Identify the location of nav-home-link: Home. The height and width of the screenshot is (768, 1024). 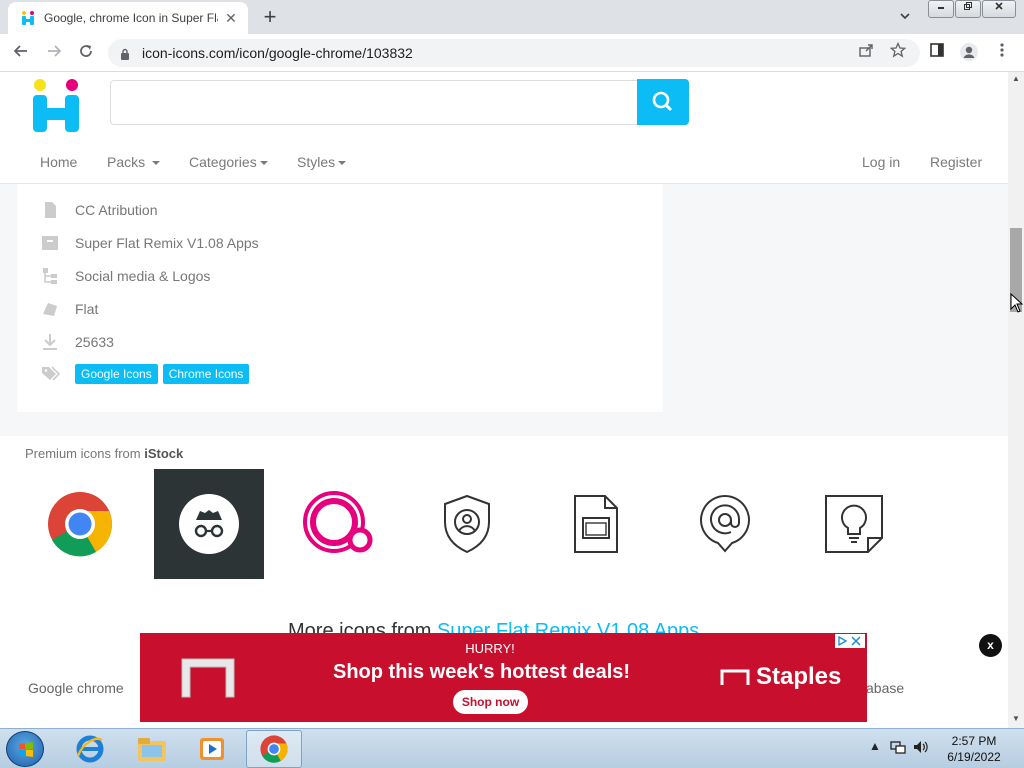
(58, 162).